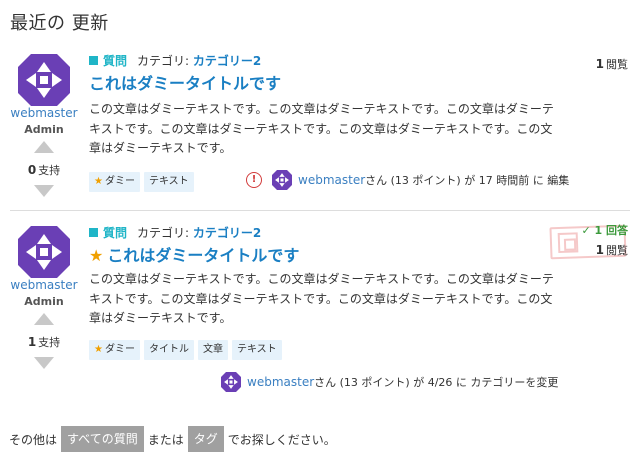 Image resolution: width=642 pixels, height=462 pixels. I want to click on vote-count: 0 支持, so click(44, 170).